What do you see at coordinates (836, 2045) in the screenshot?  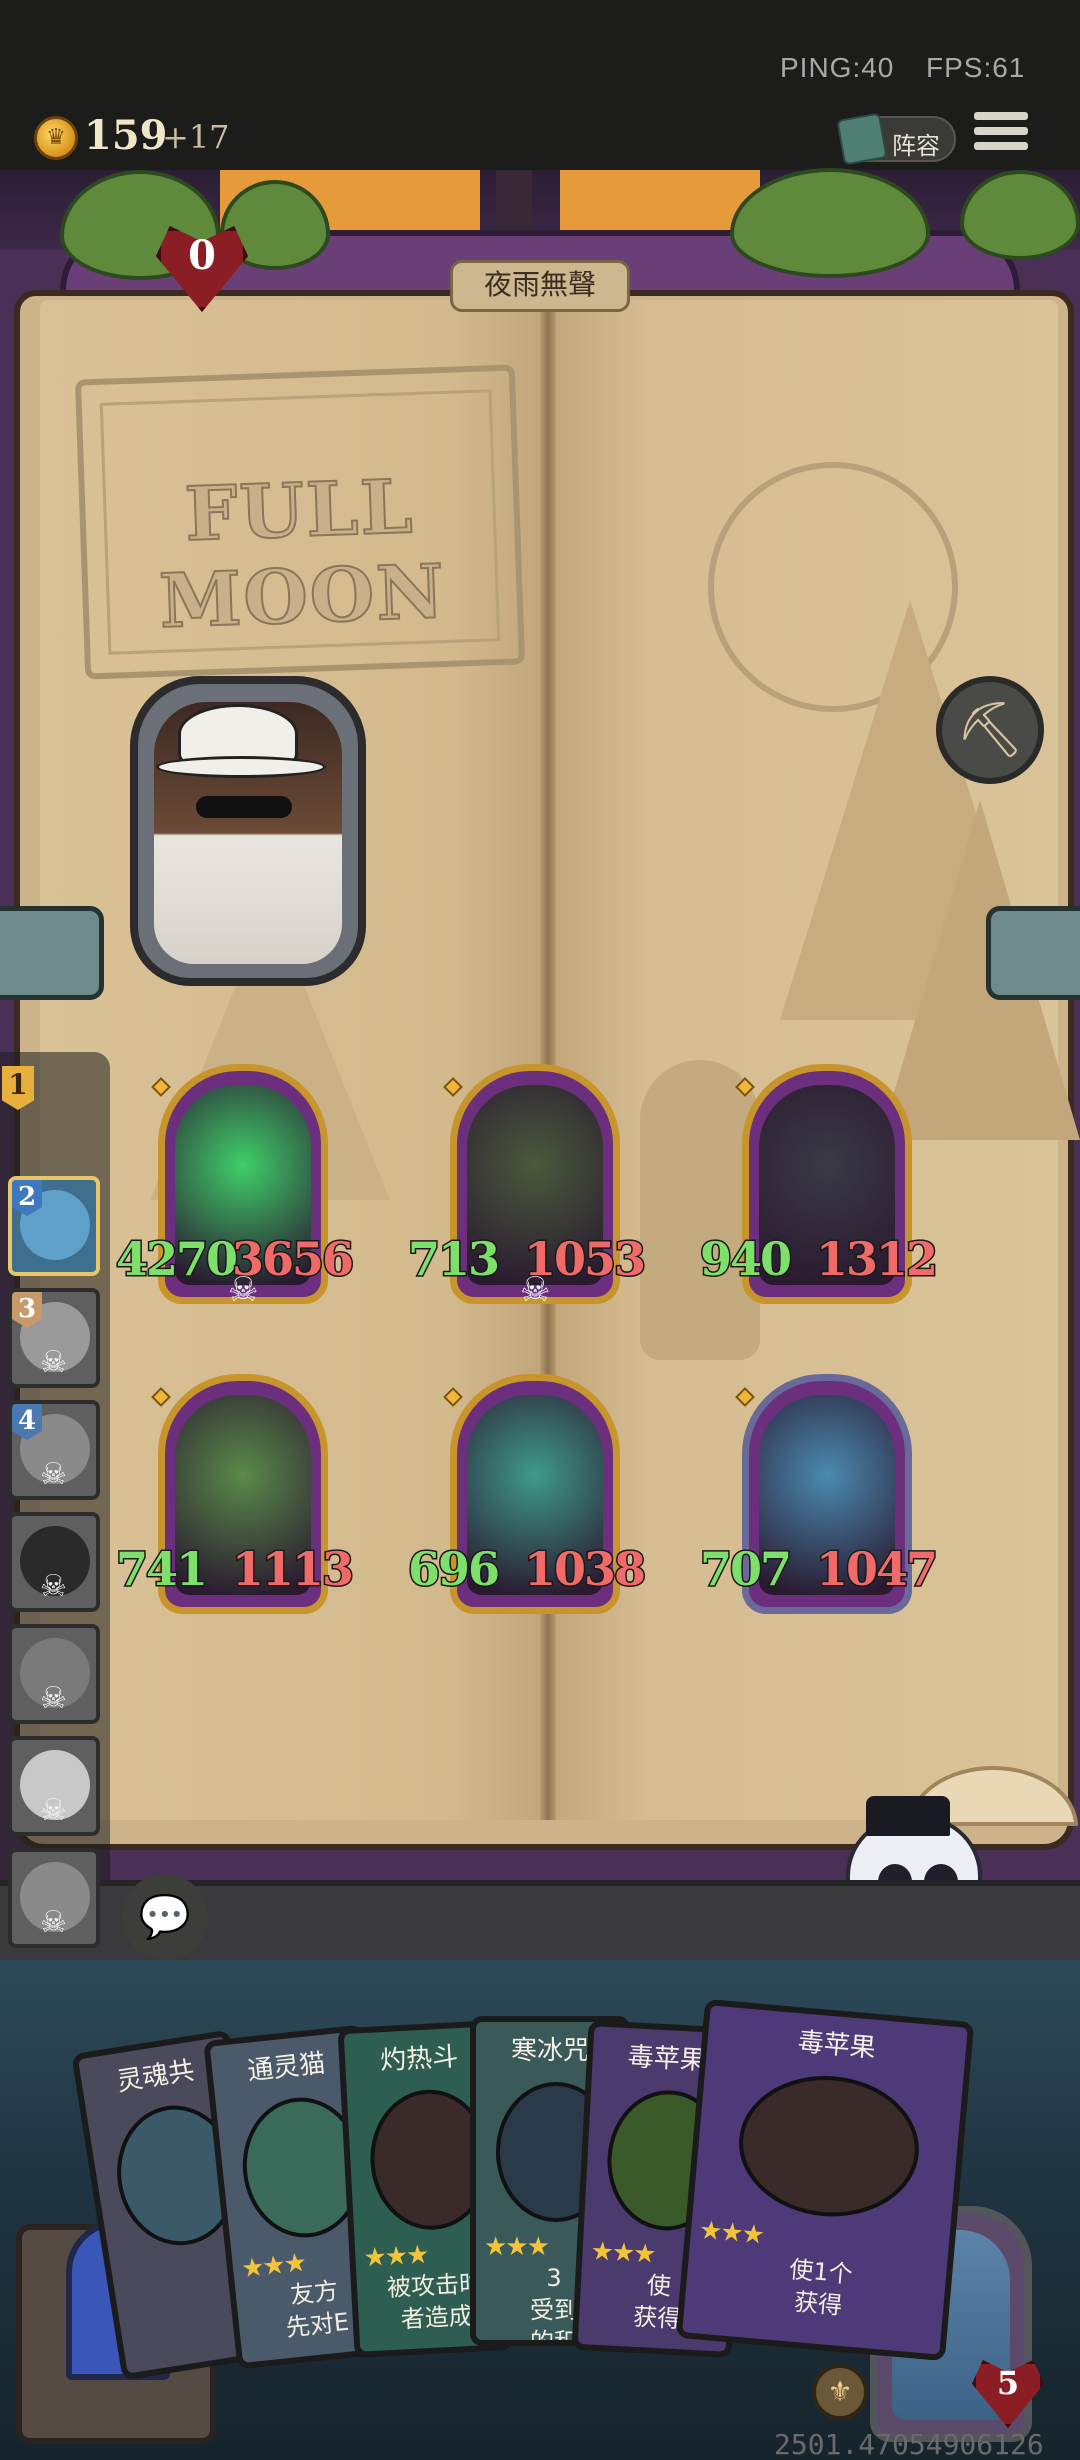 I see `card-title: 毒苹果` at bounding box center [836, 2045].